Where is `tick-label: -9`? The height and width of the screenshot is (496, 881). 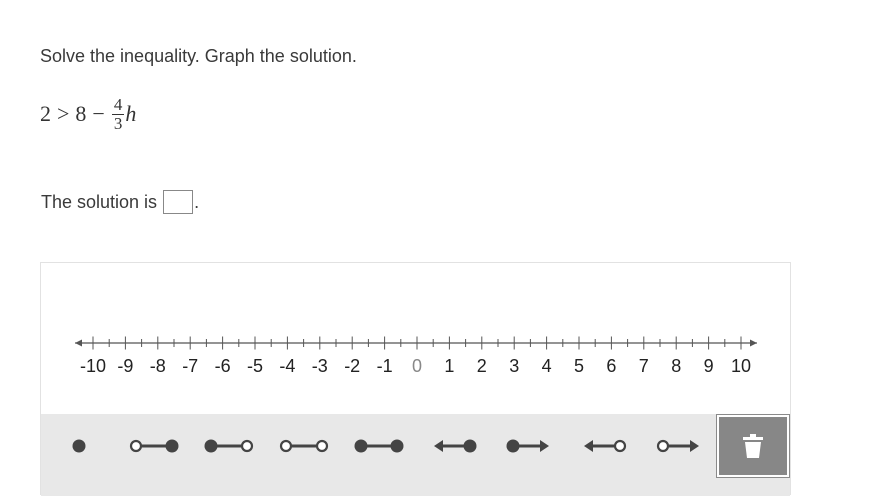
tick-label: -9 is located at coordinates (125, 366).